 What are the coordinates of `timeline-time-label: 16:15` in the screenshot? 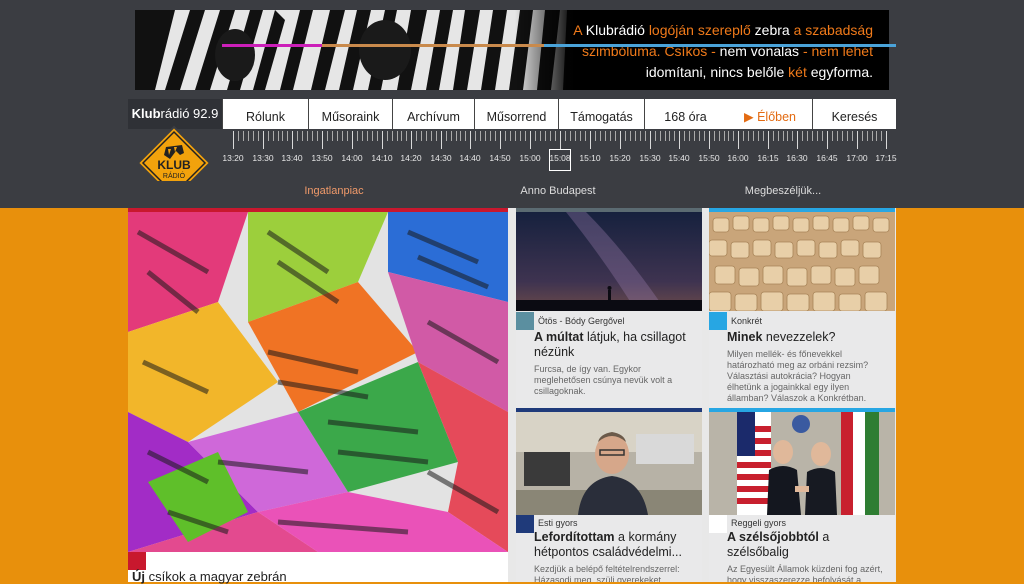 It's located at (768, 158).